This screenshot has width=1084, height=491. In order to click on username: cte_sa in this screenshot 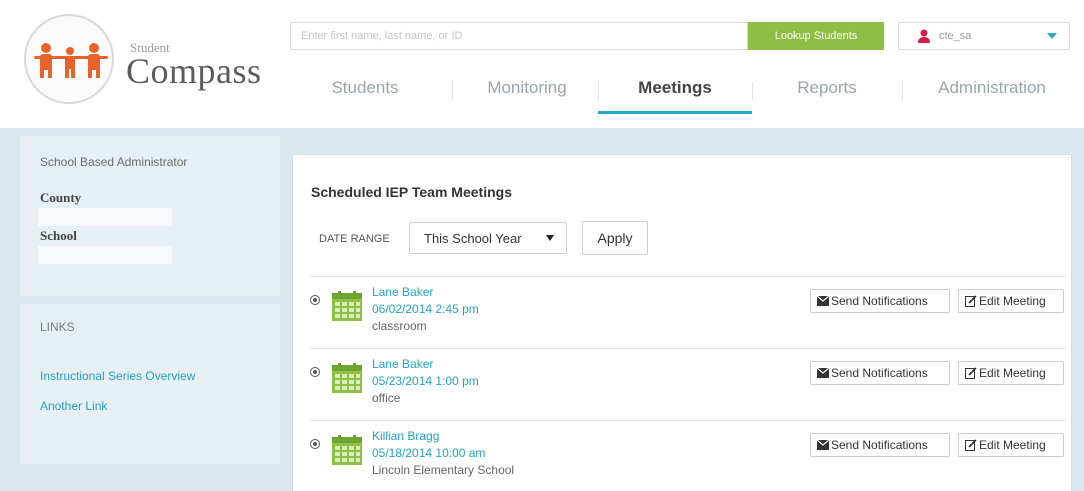, I will do `click(955, 36)`.